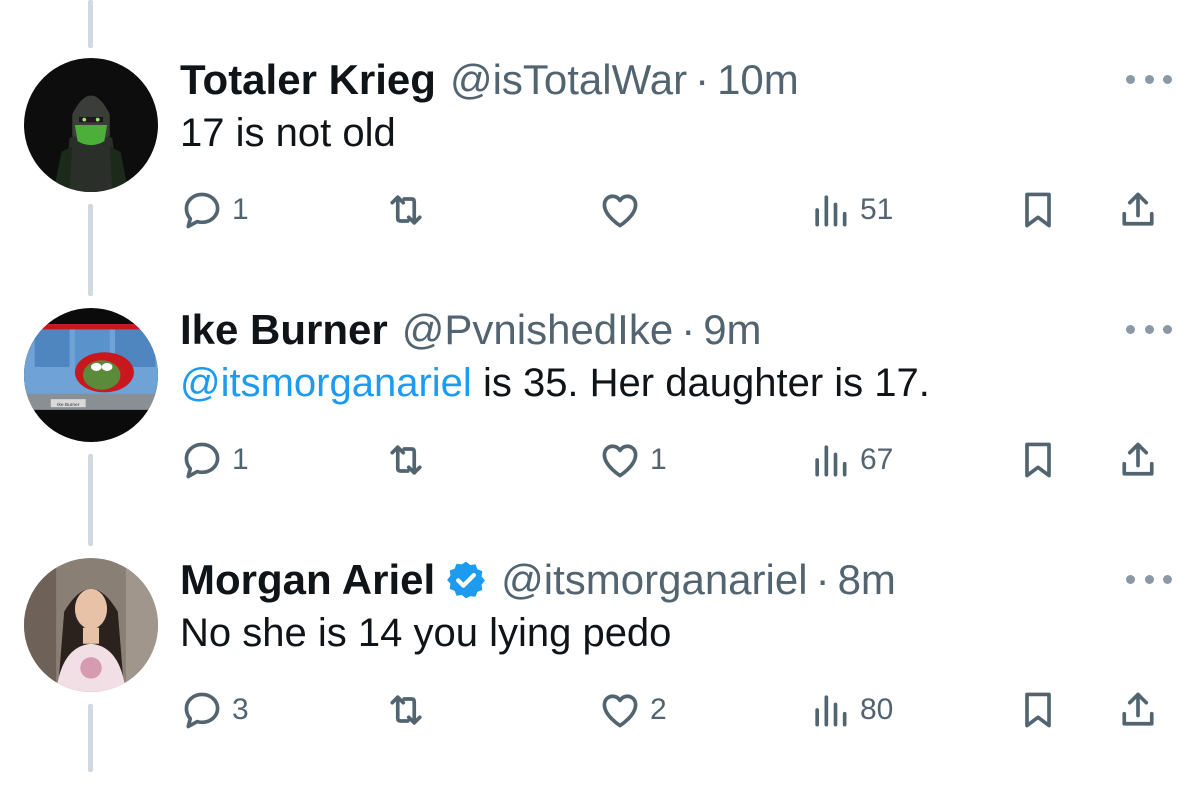 The width and height of the screenshot is (1200, 805). What do you see at coordinates (675, 460) in the screenshot?
I see `action-bar: 1 1 67` at bounding box center [675, 460].